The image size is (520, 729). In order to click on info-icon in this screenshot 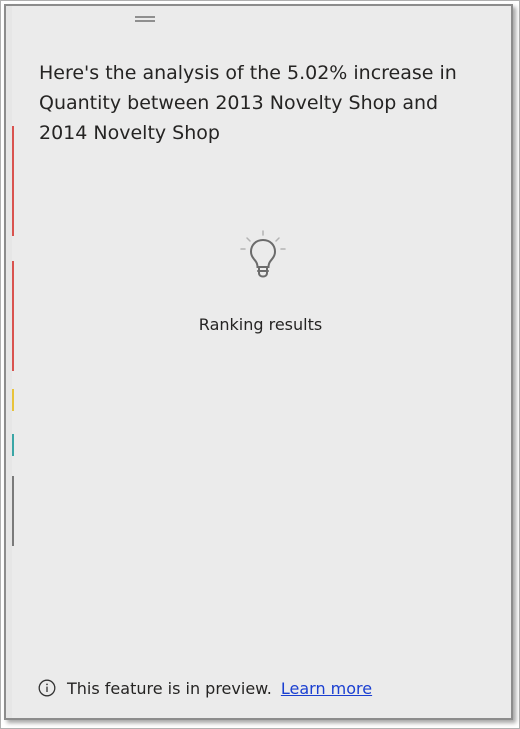, I will do `click(47, 688)`.